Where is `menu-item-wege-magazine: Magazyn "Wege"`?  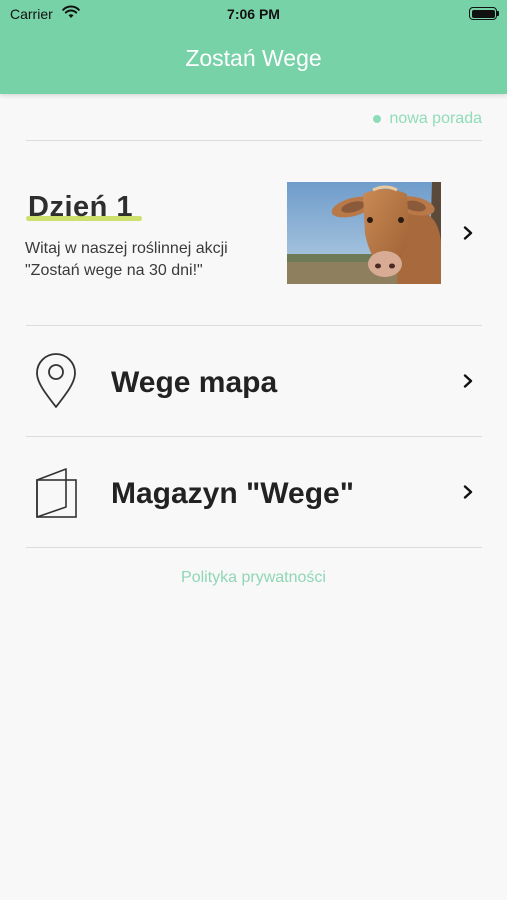 menu-item-wege-magazine: Magazyn "Wege" is located at coordinates (253, 492).